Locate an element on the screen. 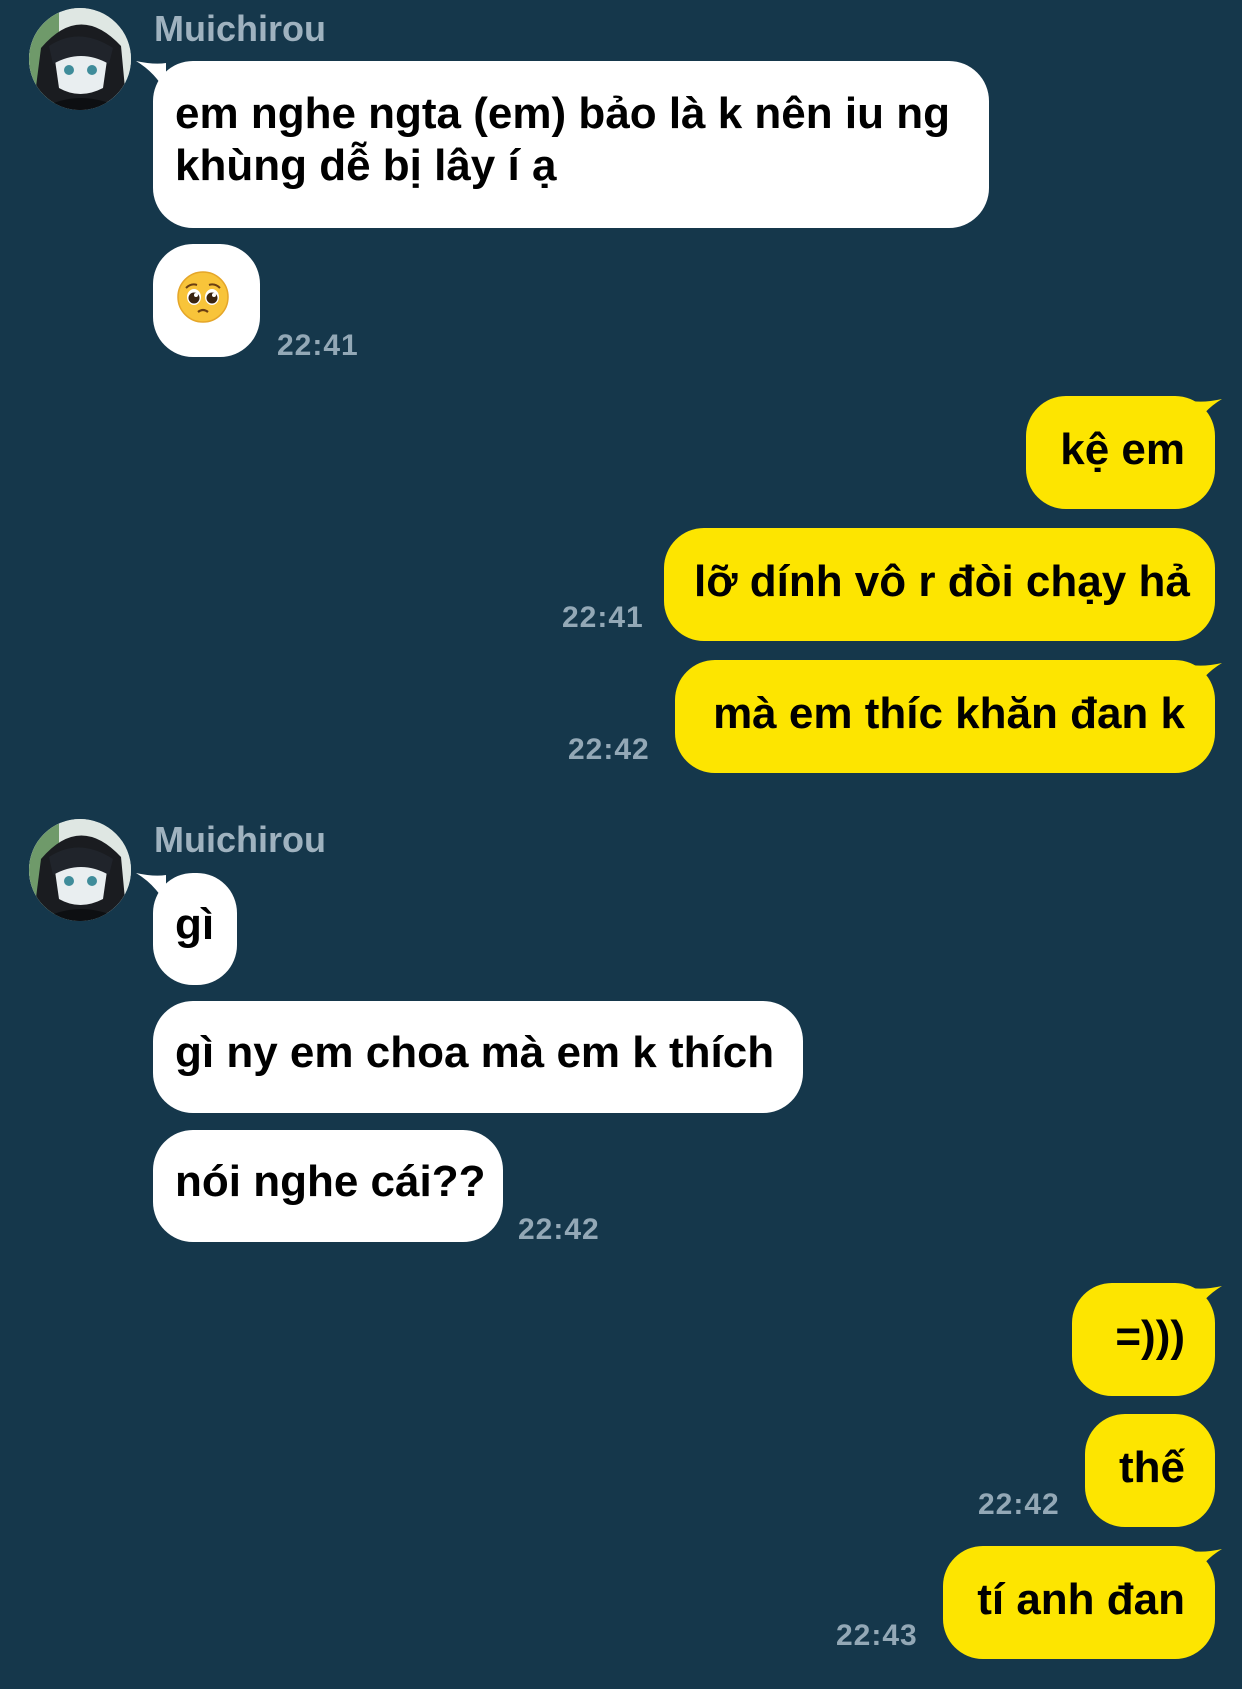 This screenshot has width=1242, height=1689. message-text: thế is located at coordinates (1152, 1467).